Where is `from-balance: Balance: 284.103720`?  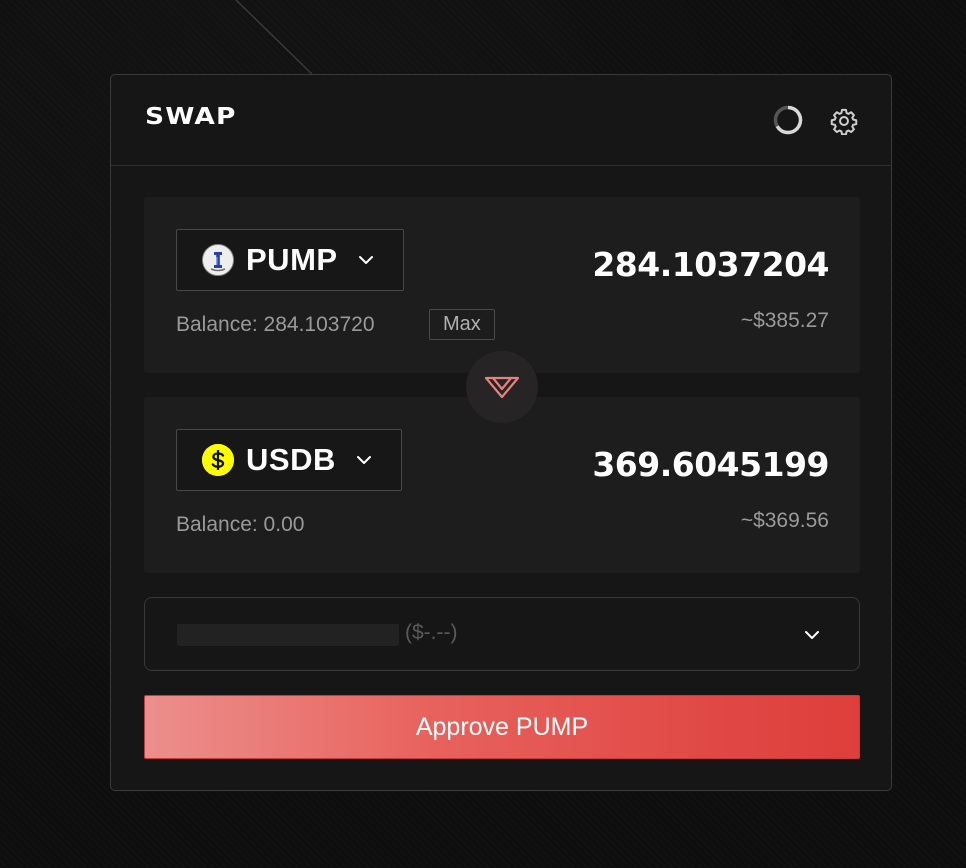
from-balance: Balance: 284.103720 is located at coordinates (275, 324).